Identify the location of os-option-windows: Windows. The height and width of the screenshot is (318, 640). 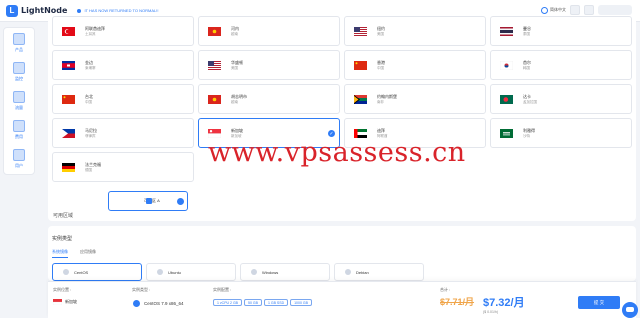
(285, 272).